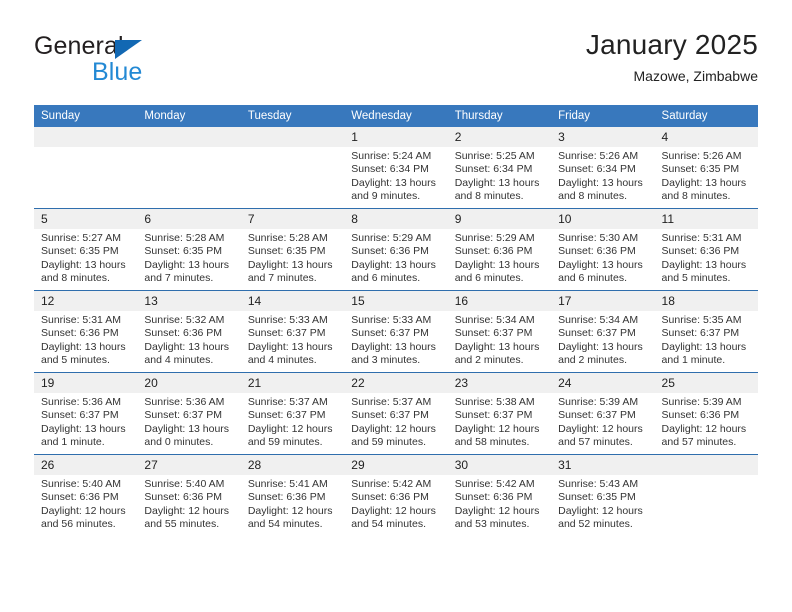 The image size is (792, 612). I want to click on daylight-text: Daylight: 12 hours and 52 minutes., so click(600, 517).